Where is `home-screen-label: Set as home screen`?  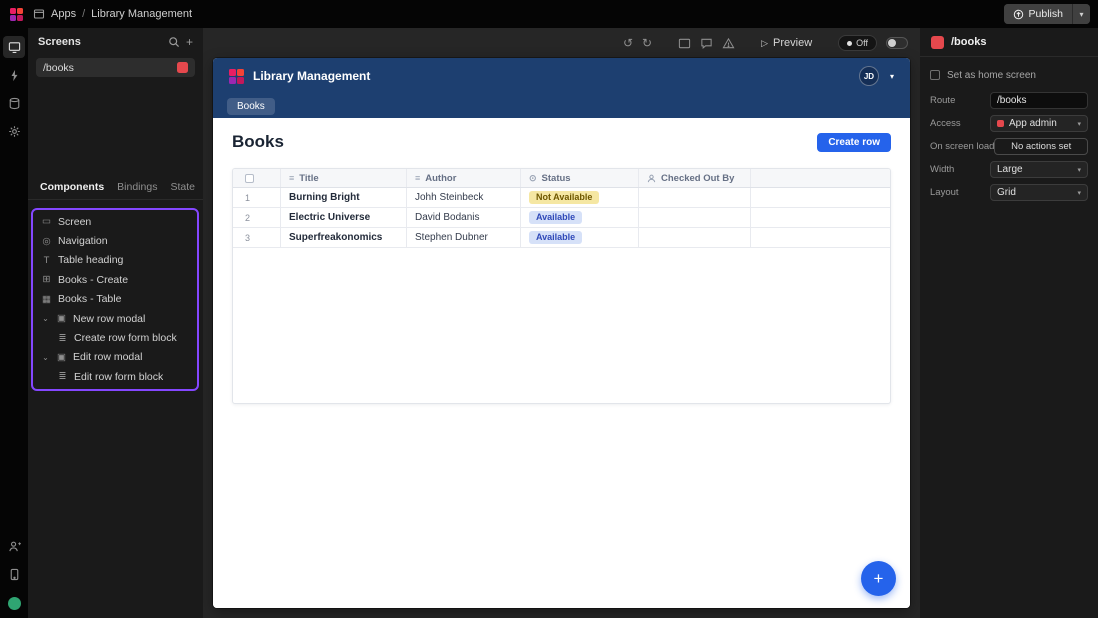 home-screen-label: Set as home screen is located at coordinates (991, 75).